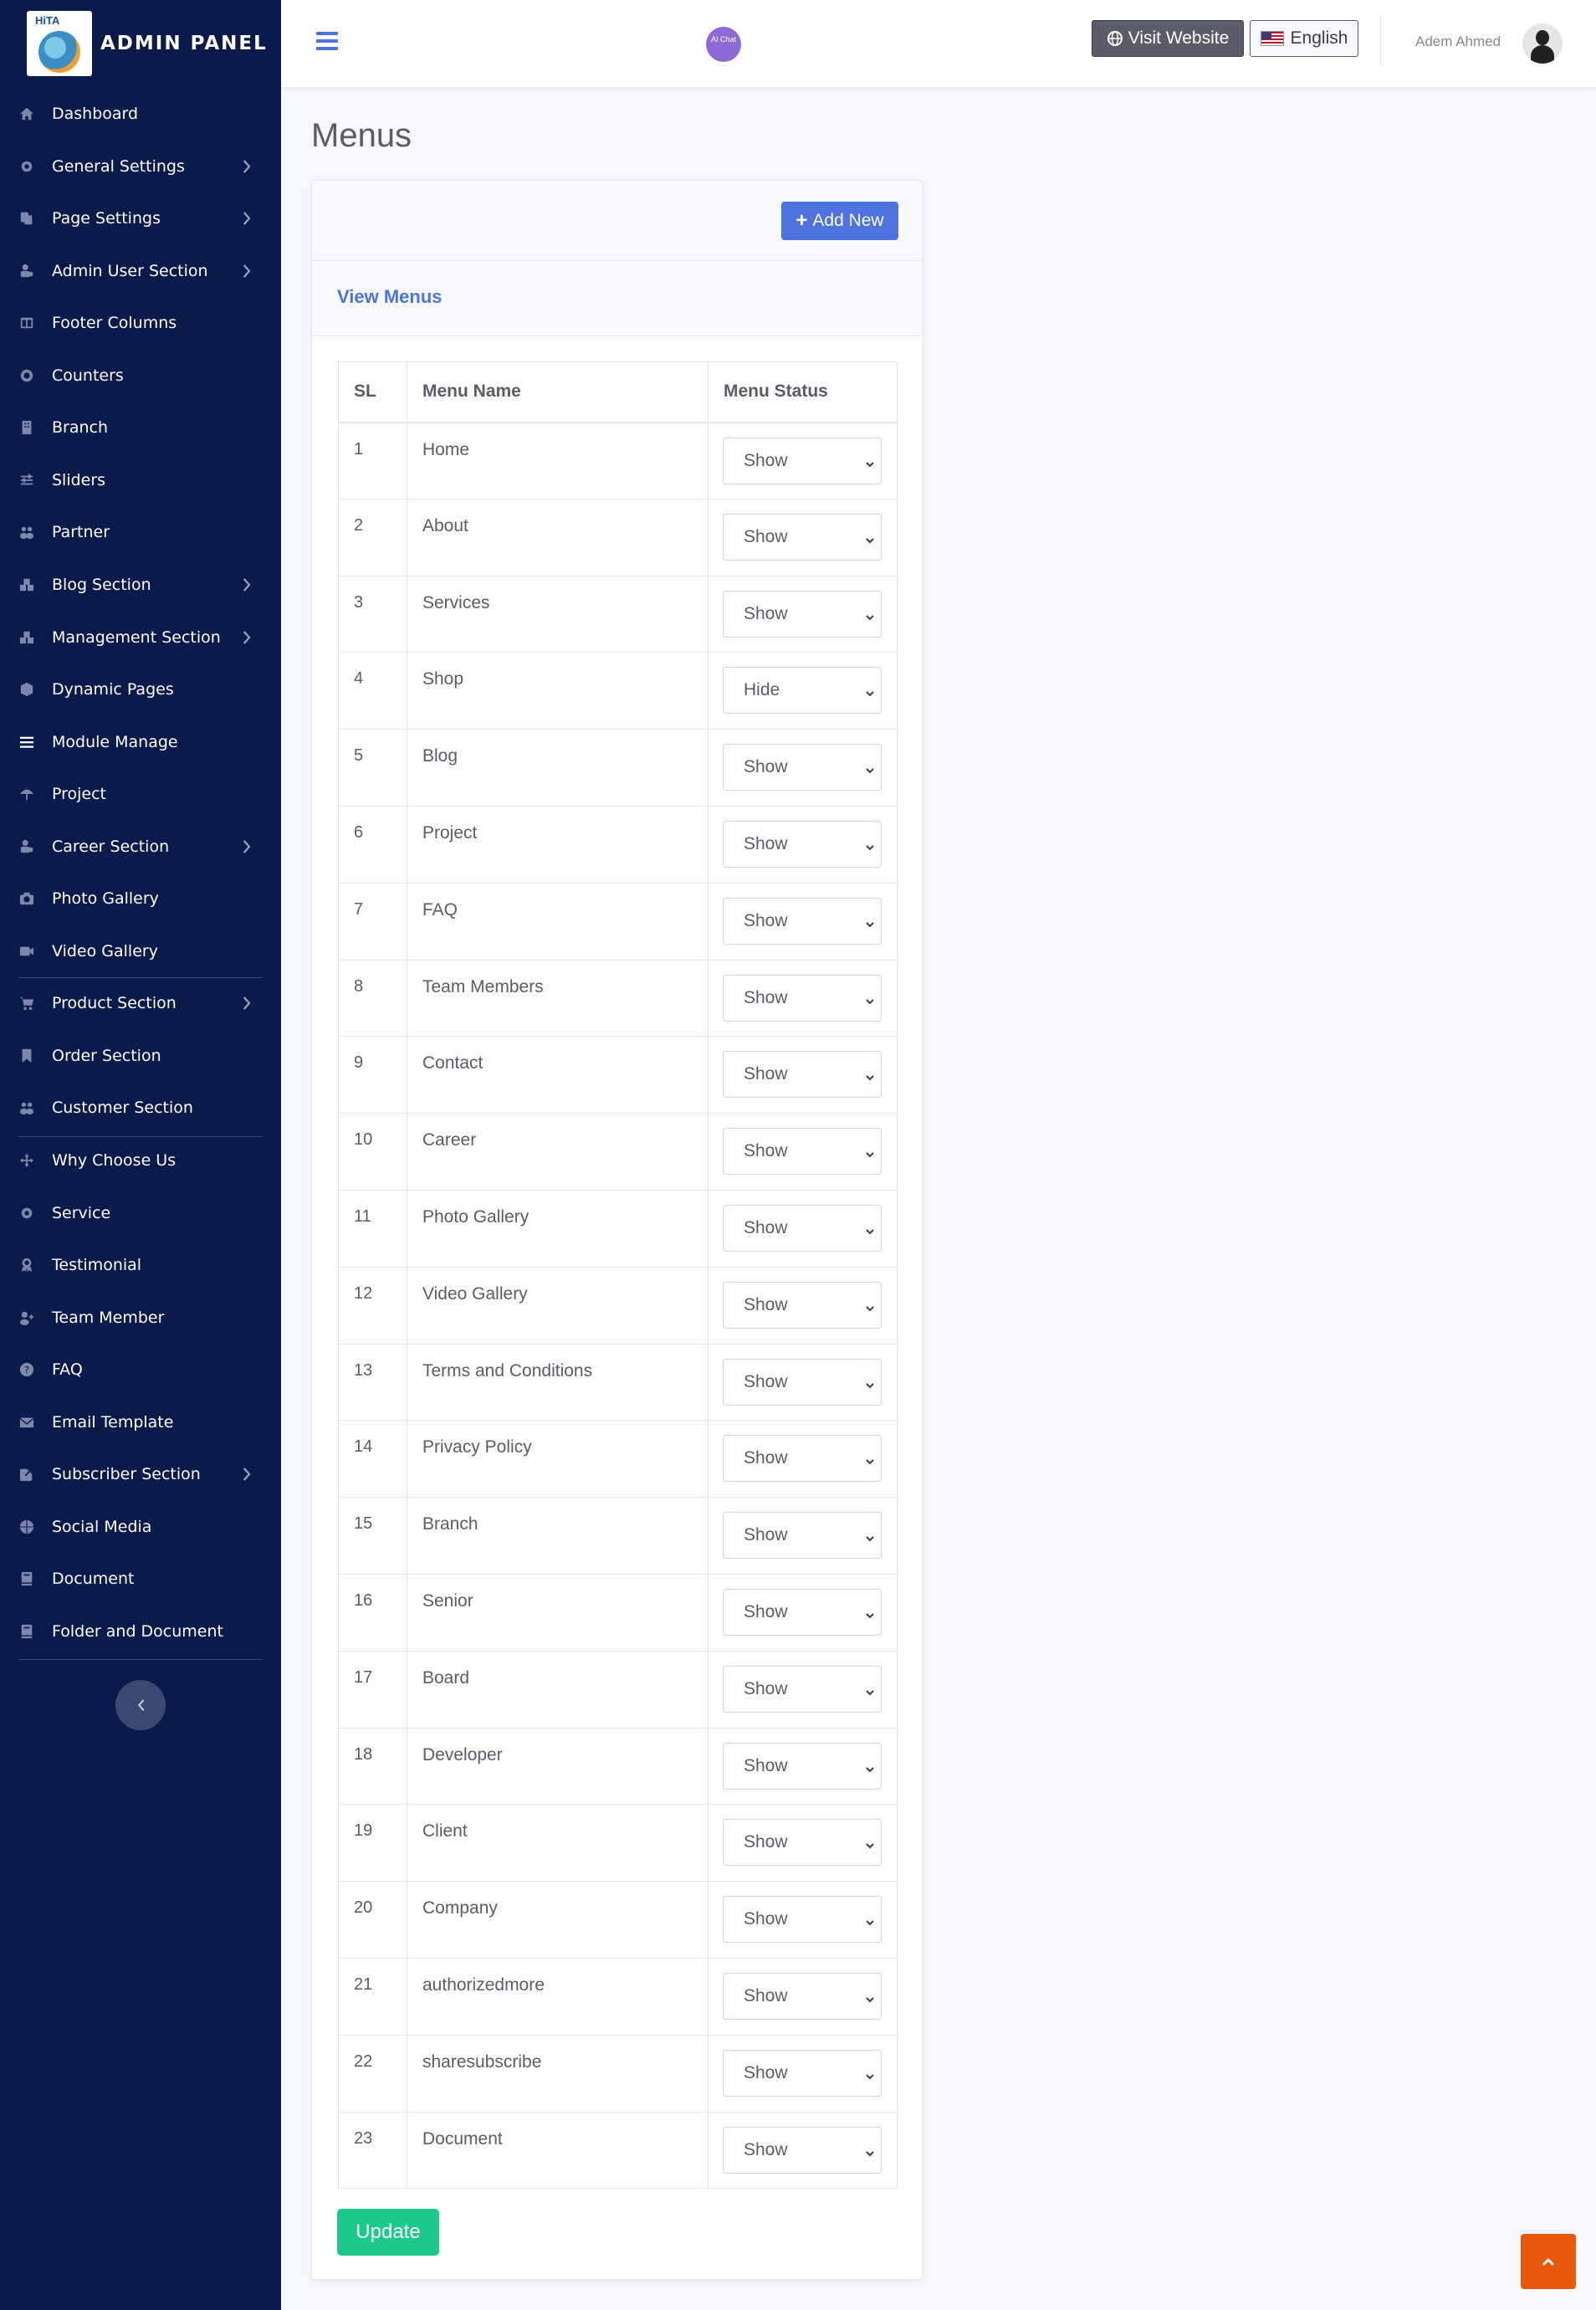 Image resolution: width=1596 pixels, height=2310 pixels. I want to click on user-name: Adem Ahmed, so click(1458, 42).